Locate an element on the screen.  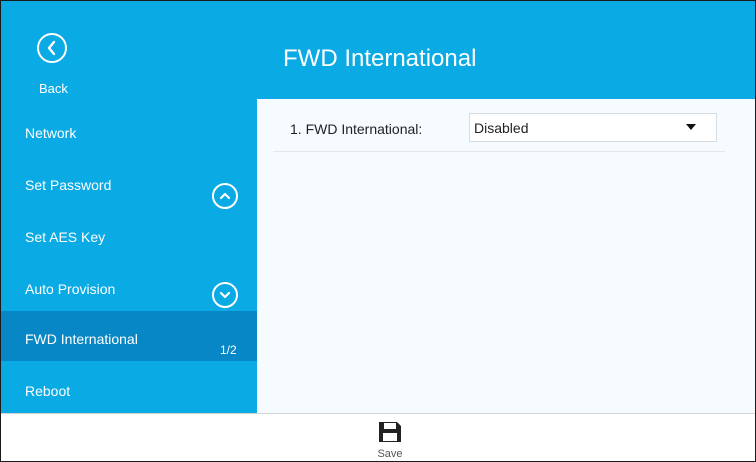
sidebar-item-label: Set AES Key is located at coordinates (65, 237).